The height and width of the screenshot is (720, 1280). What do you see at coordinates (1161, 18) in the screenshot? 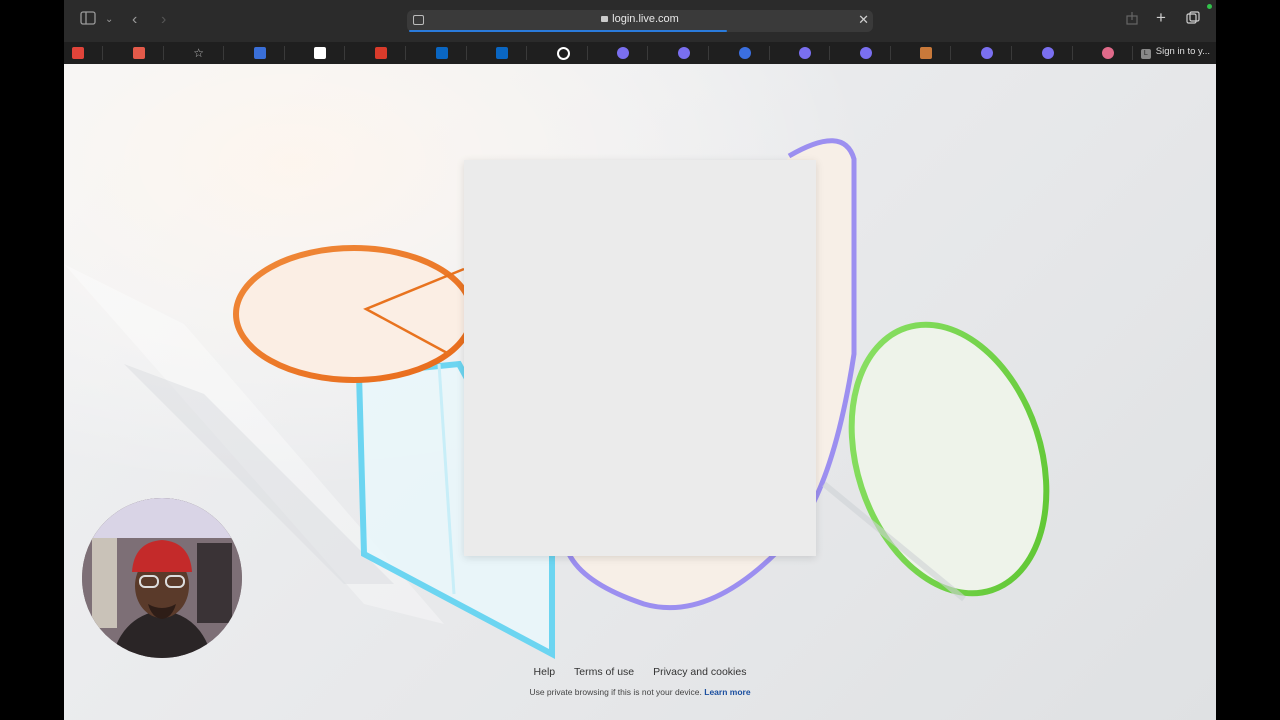
I see `new-tab-button: +` at bounding box center [1161, 18].